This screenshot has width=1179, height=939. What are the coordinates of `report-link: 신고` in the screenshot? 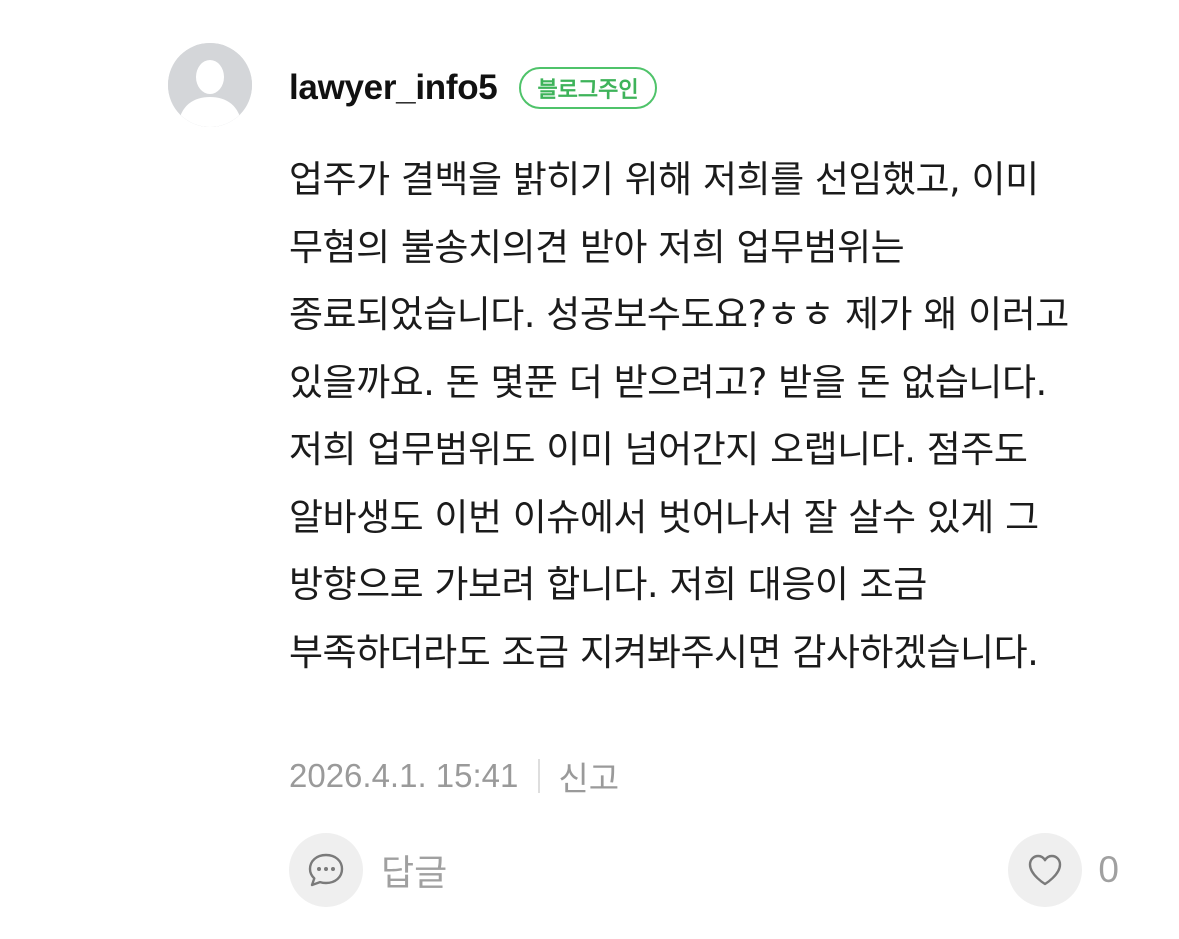 It's located at (588, 776).